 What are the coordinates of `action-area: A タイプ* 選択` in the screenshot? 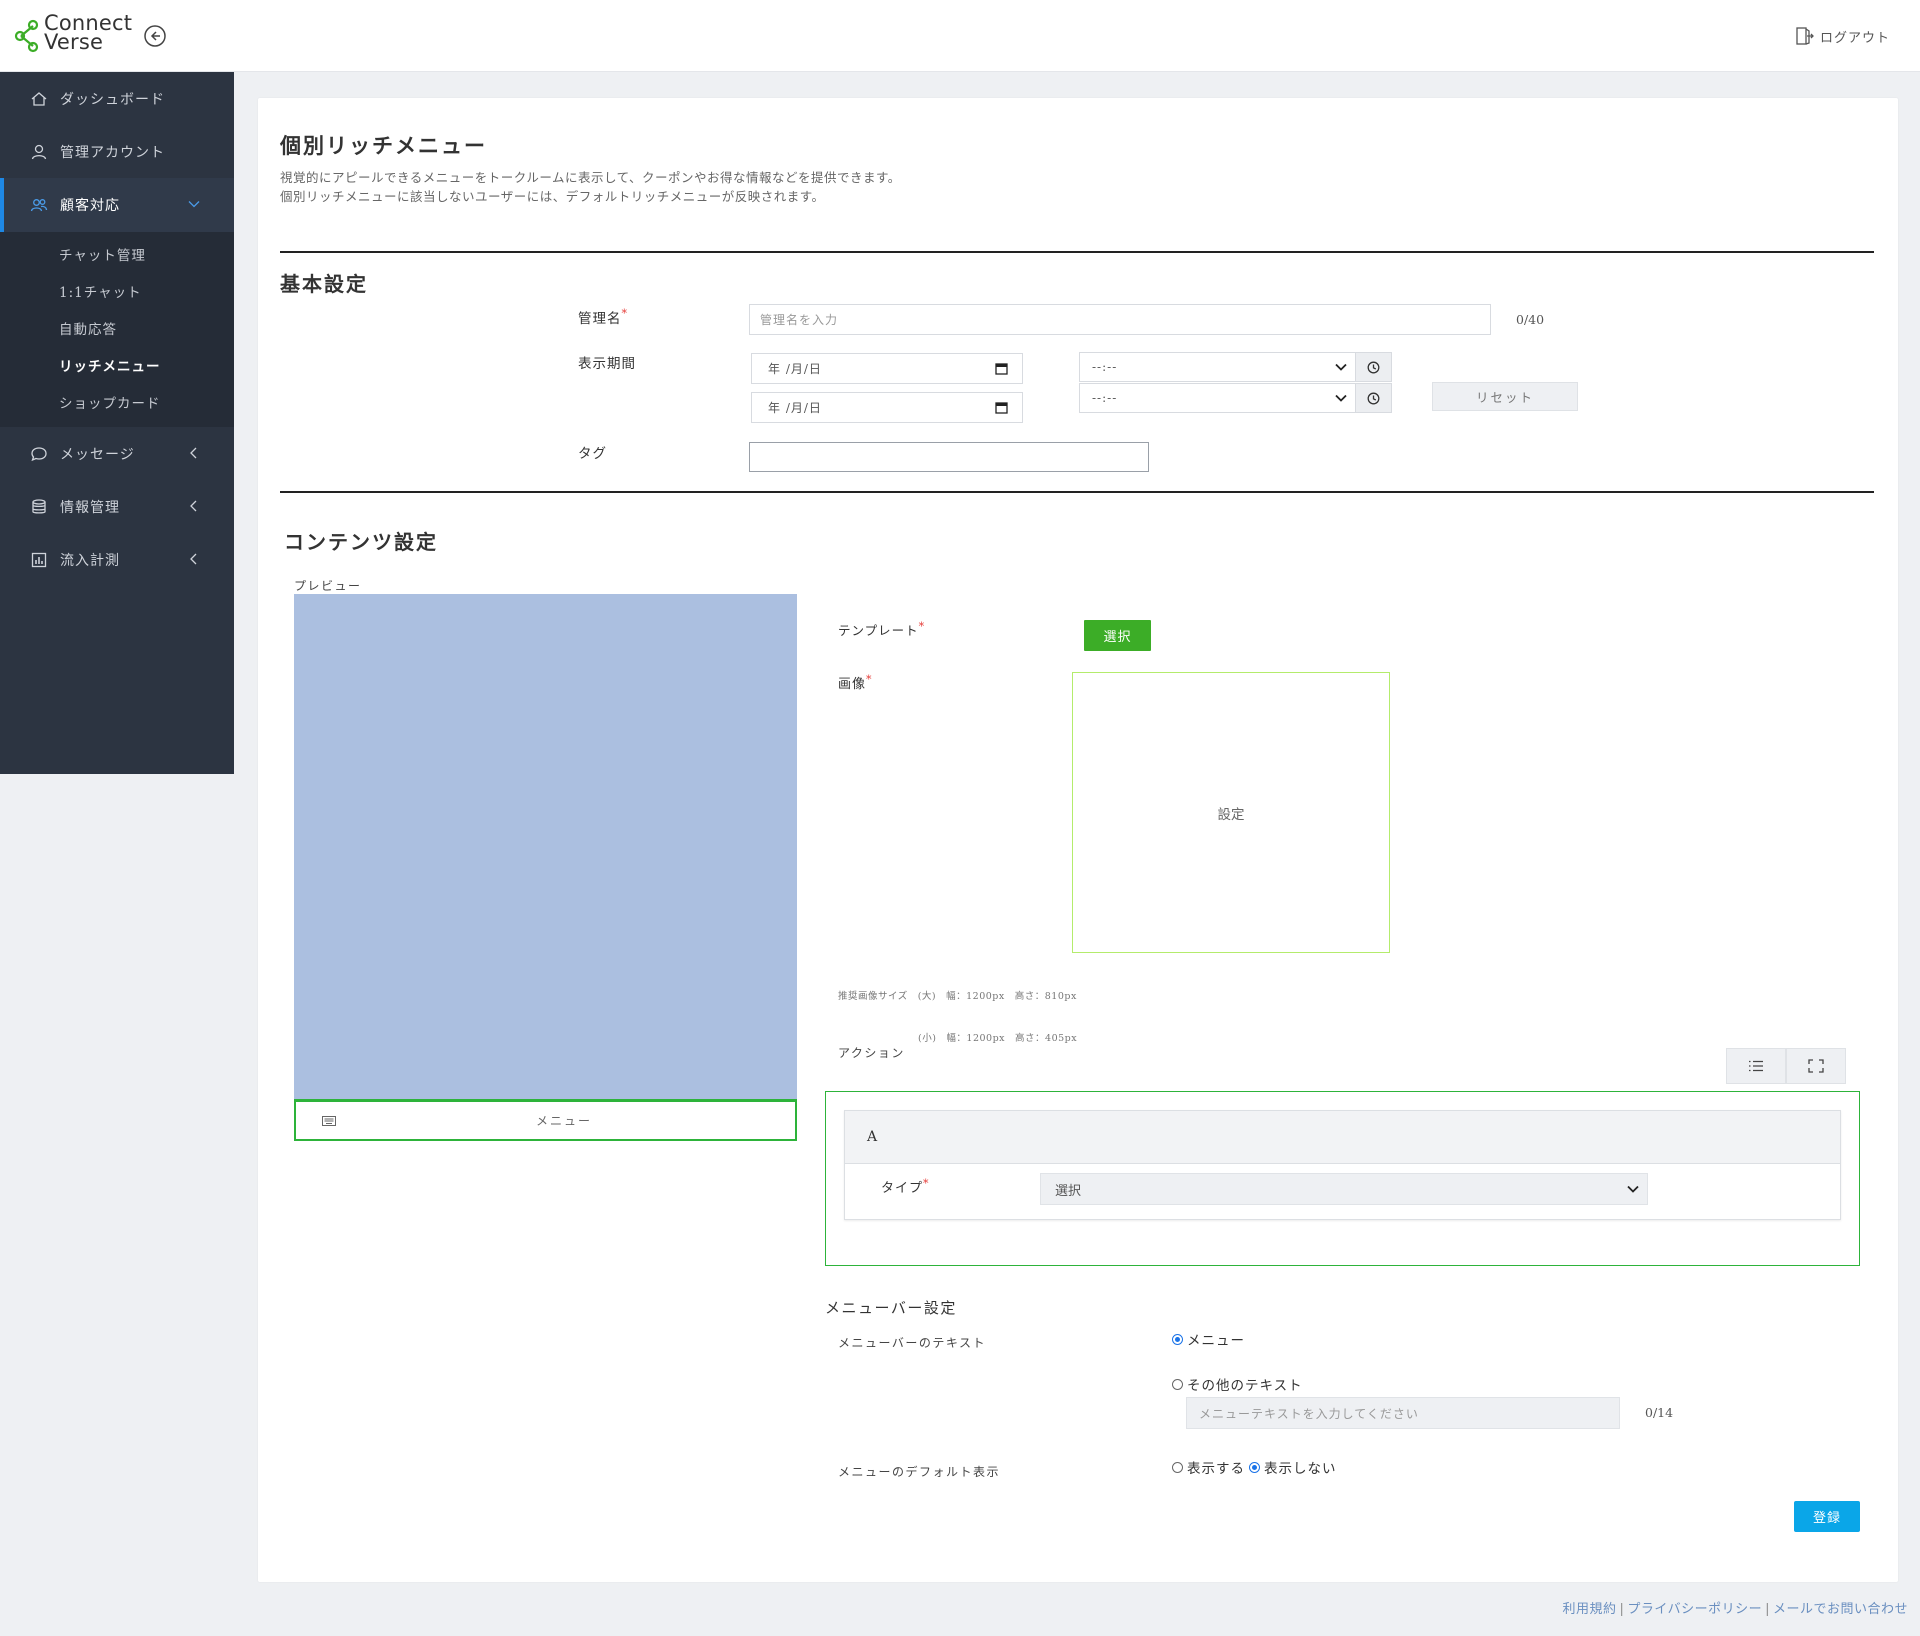 It's located at (1342, 1178).